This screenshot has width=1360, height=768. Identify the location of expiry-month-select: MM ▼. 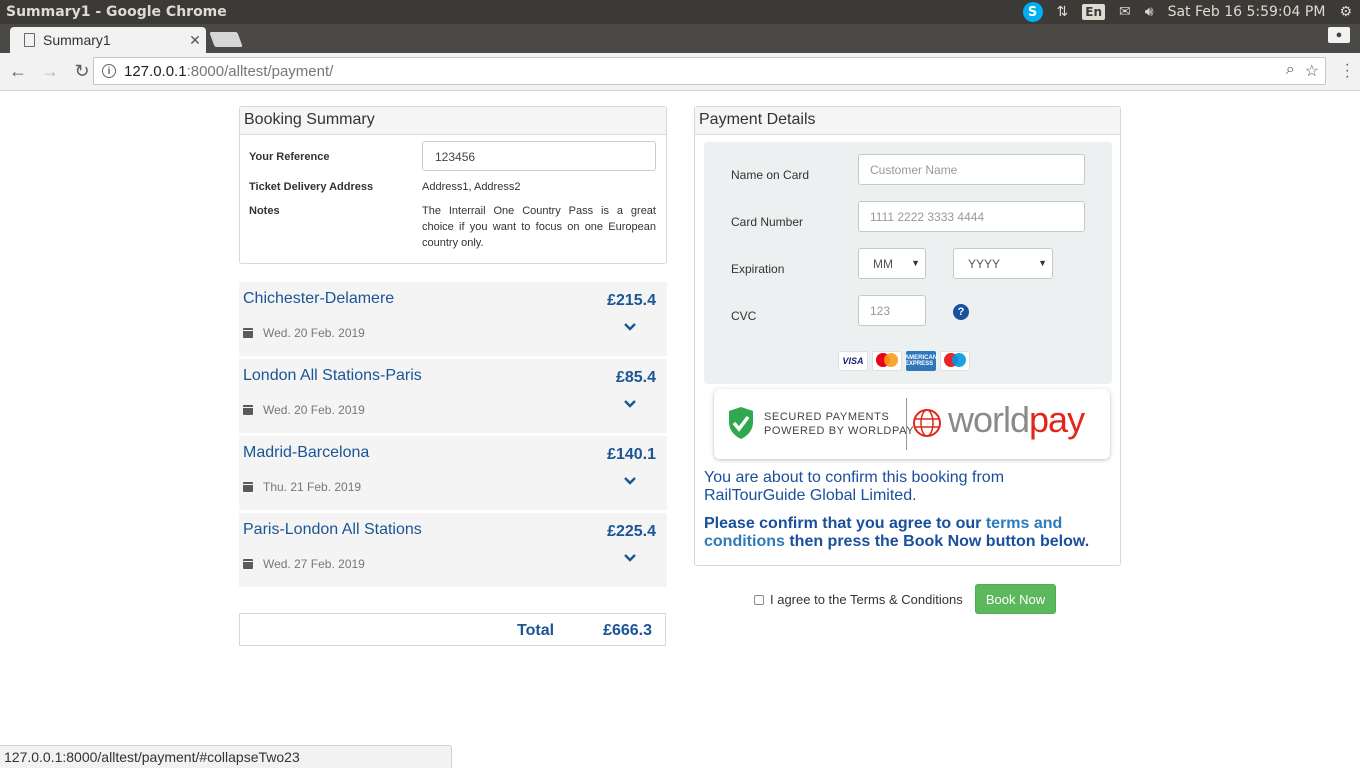
(892, 263).